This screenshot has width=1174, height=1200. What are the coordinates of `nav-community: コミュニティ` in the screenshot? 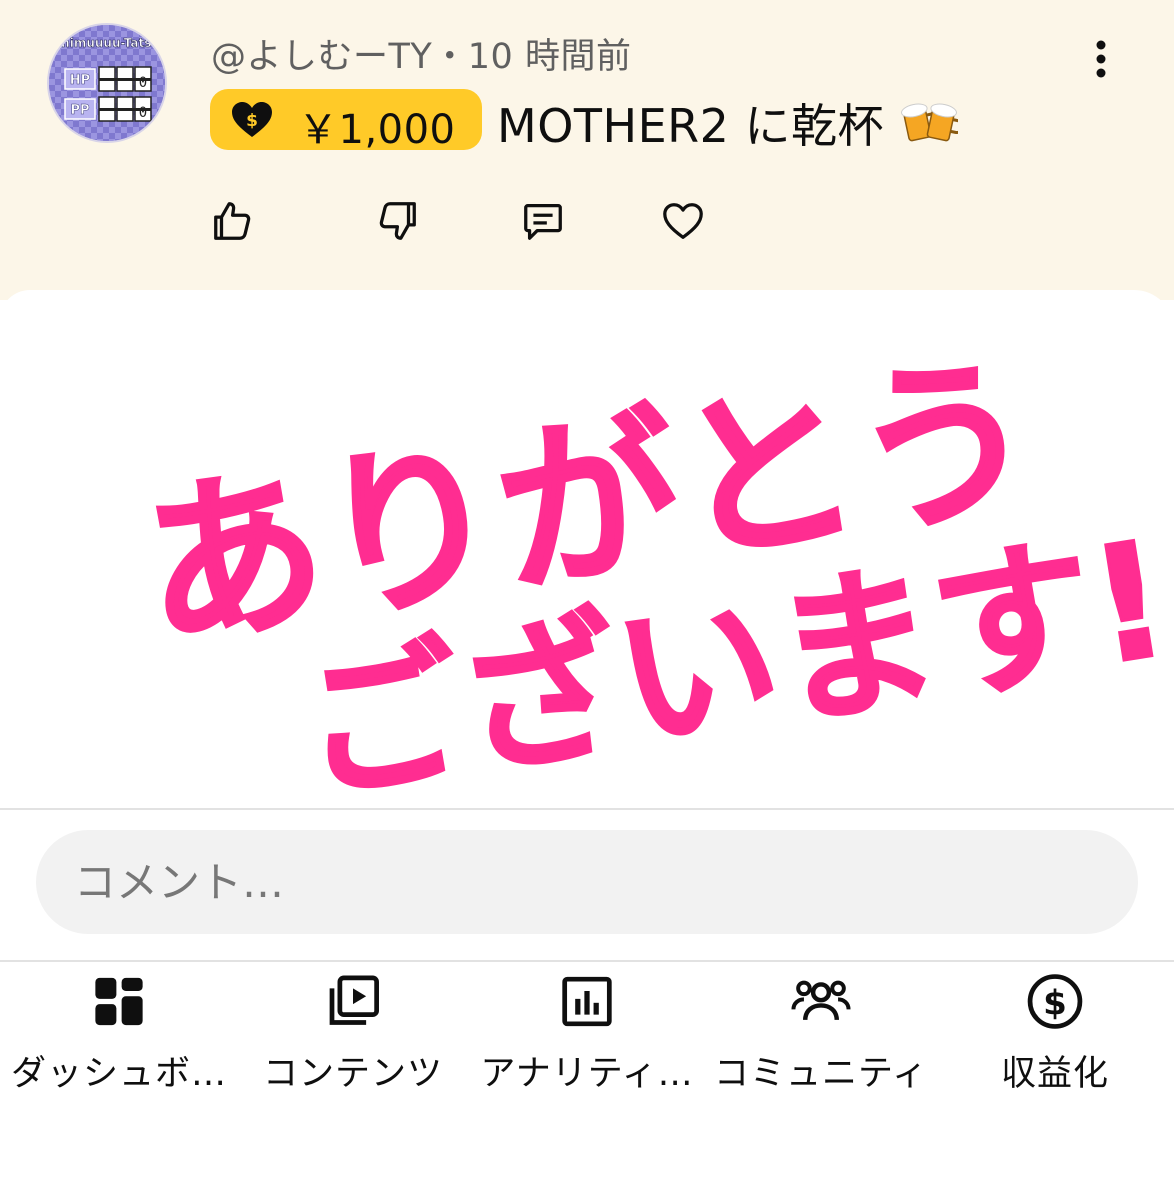 It's located at (821, 1031).